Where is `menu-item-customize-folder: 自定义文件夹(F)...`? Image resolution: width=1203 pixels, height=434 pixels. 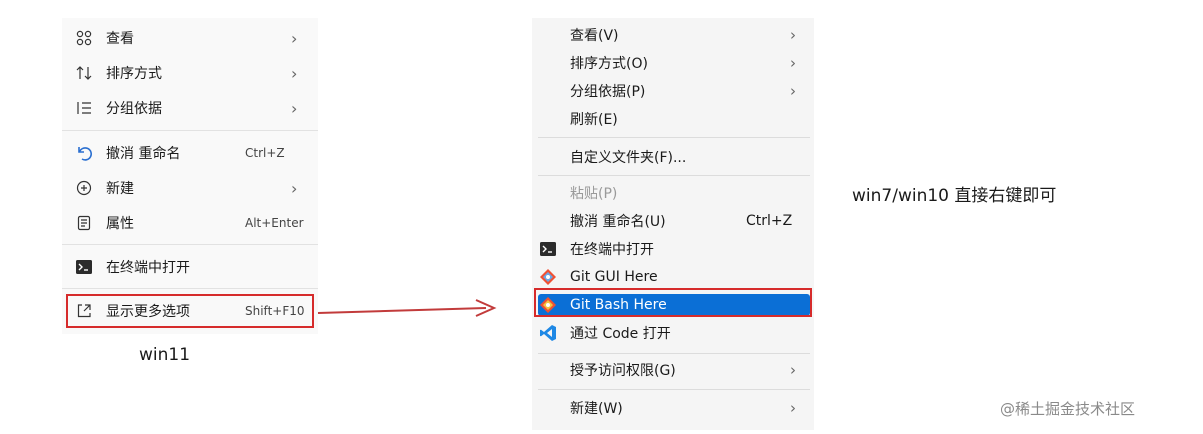 menu-item-customize-folder: 自定义文件夹(F)... is located at coordinates (673, 157).